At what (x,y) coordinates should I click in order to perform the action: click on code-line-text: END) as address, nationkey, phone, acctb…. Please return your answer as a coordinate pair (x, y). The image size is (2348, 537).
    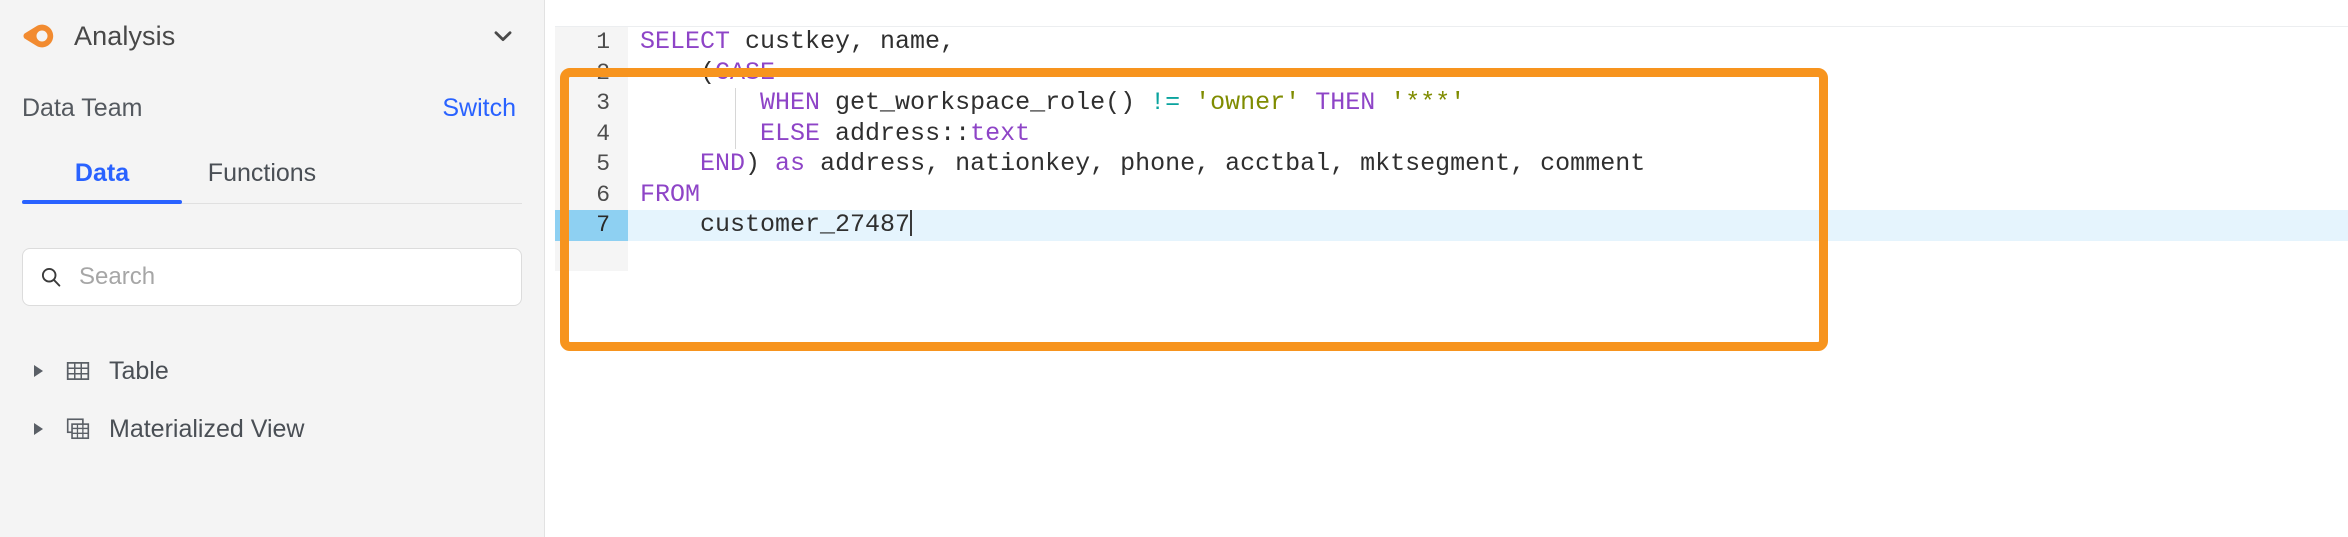
    Looking at the image, I should click on (1488, 164).